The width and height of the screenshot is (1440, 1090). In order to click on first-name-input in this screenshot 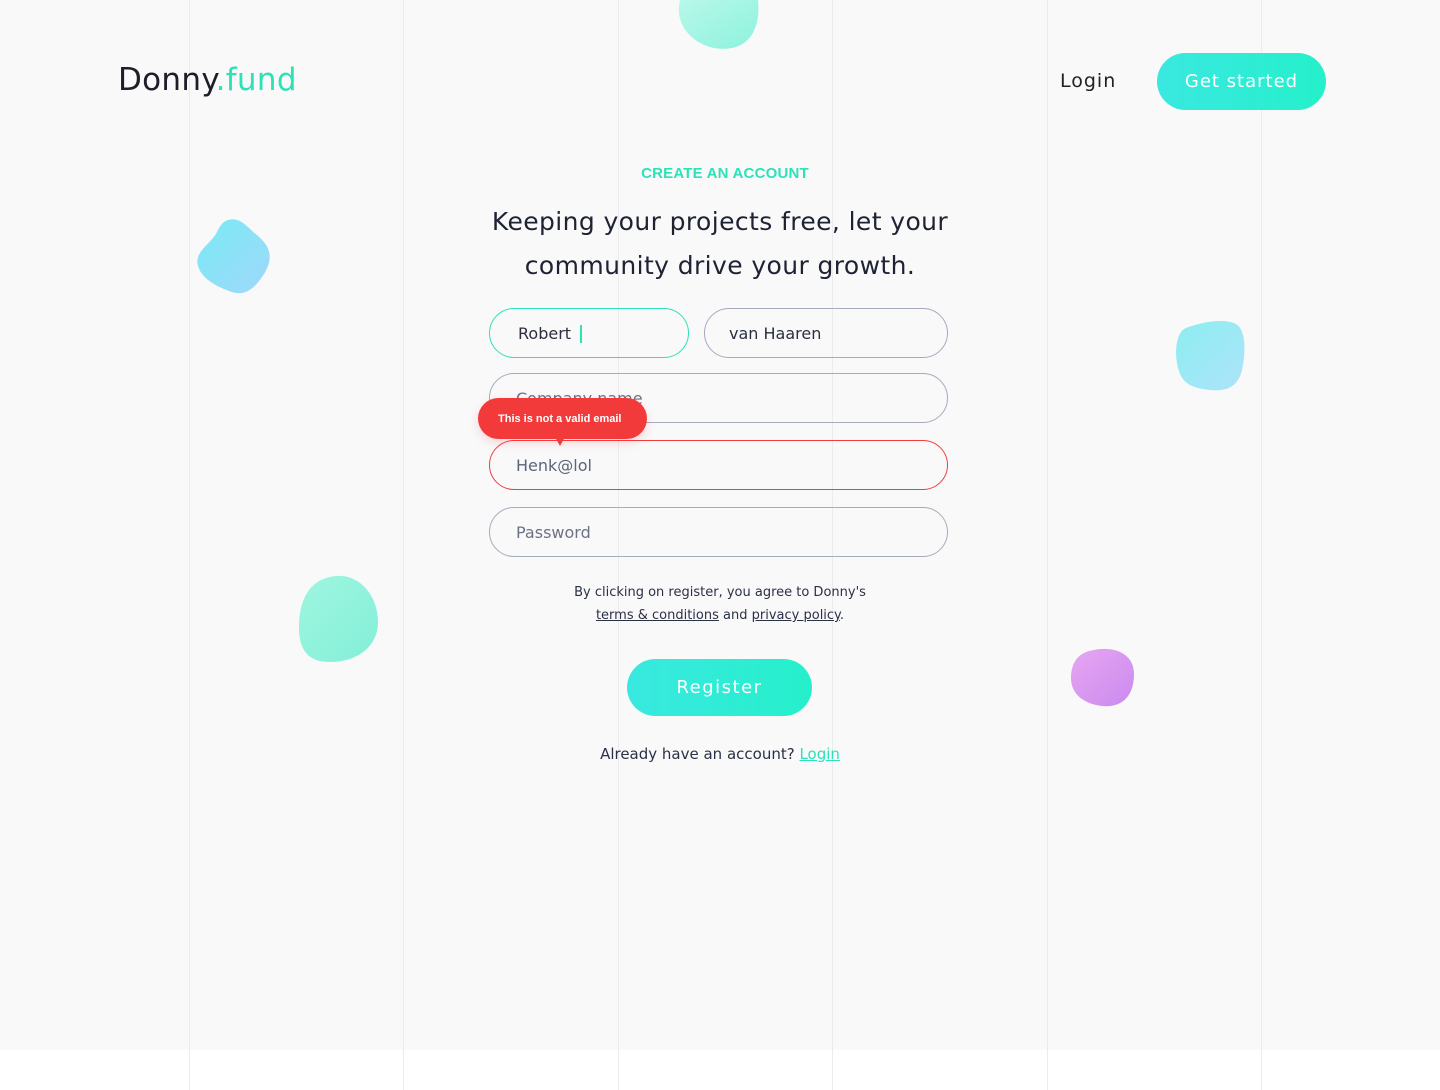, I will do `click(589, 333)`.